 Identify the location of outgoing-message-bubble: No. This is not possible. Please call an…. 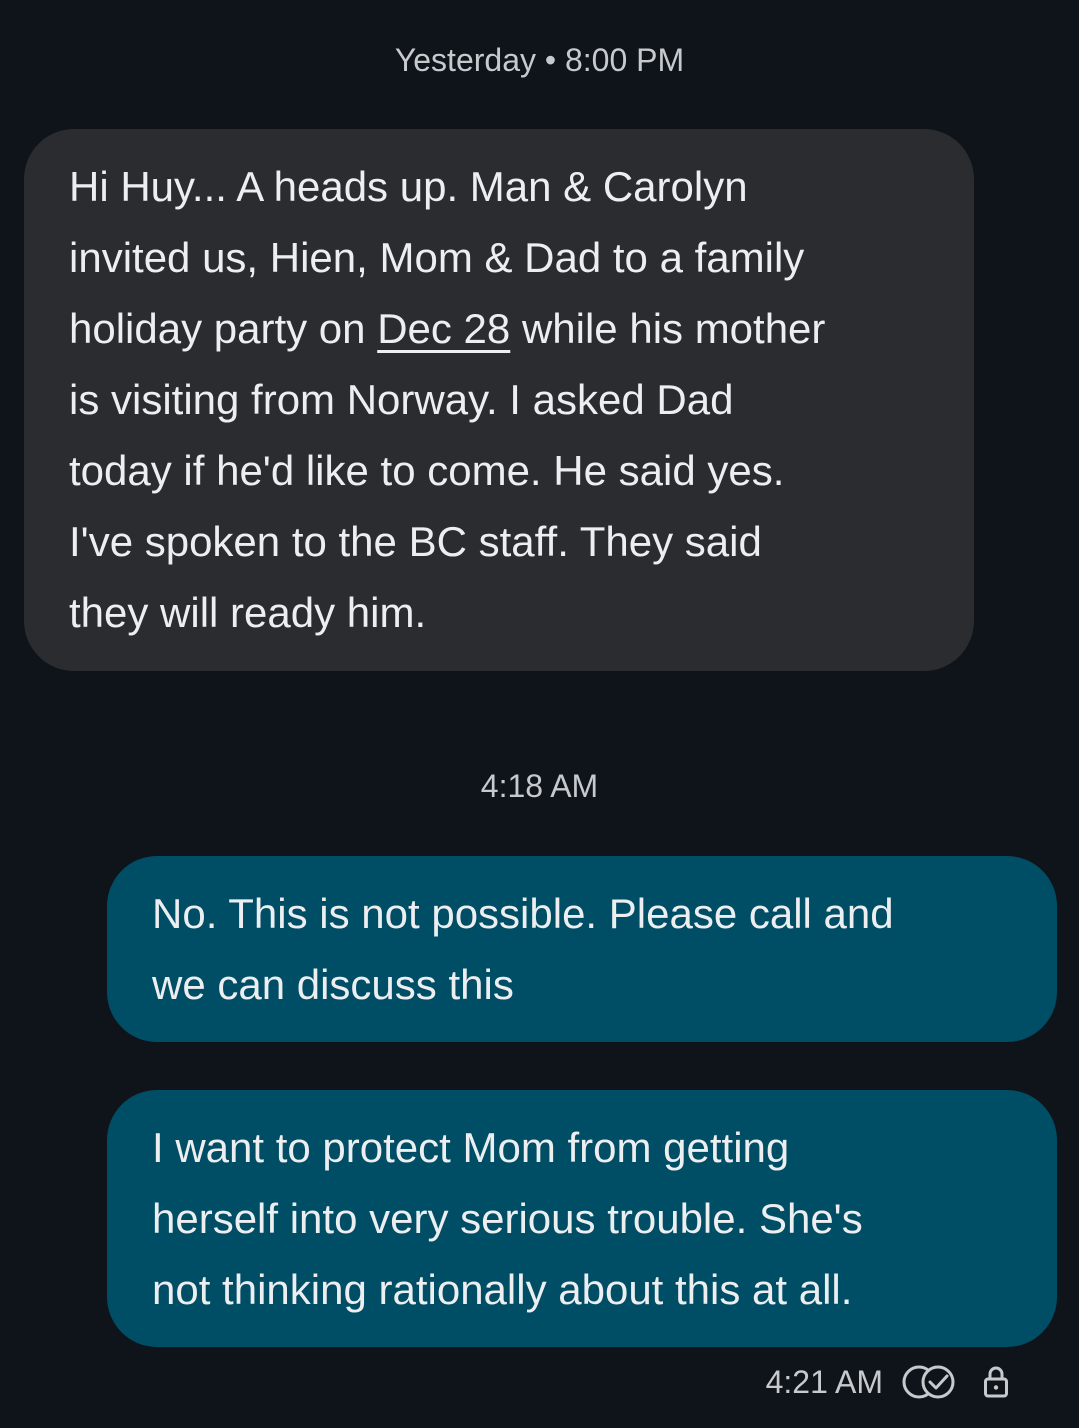
(582, 949).